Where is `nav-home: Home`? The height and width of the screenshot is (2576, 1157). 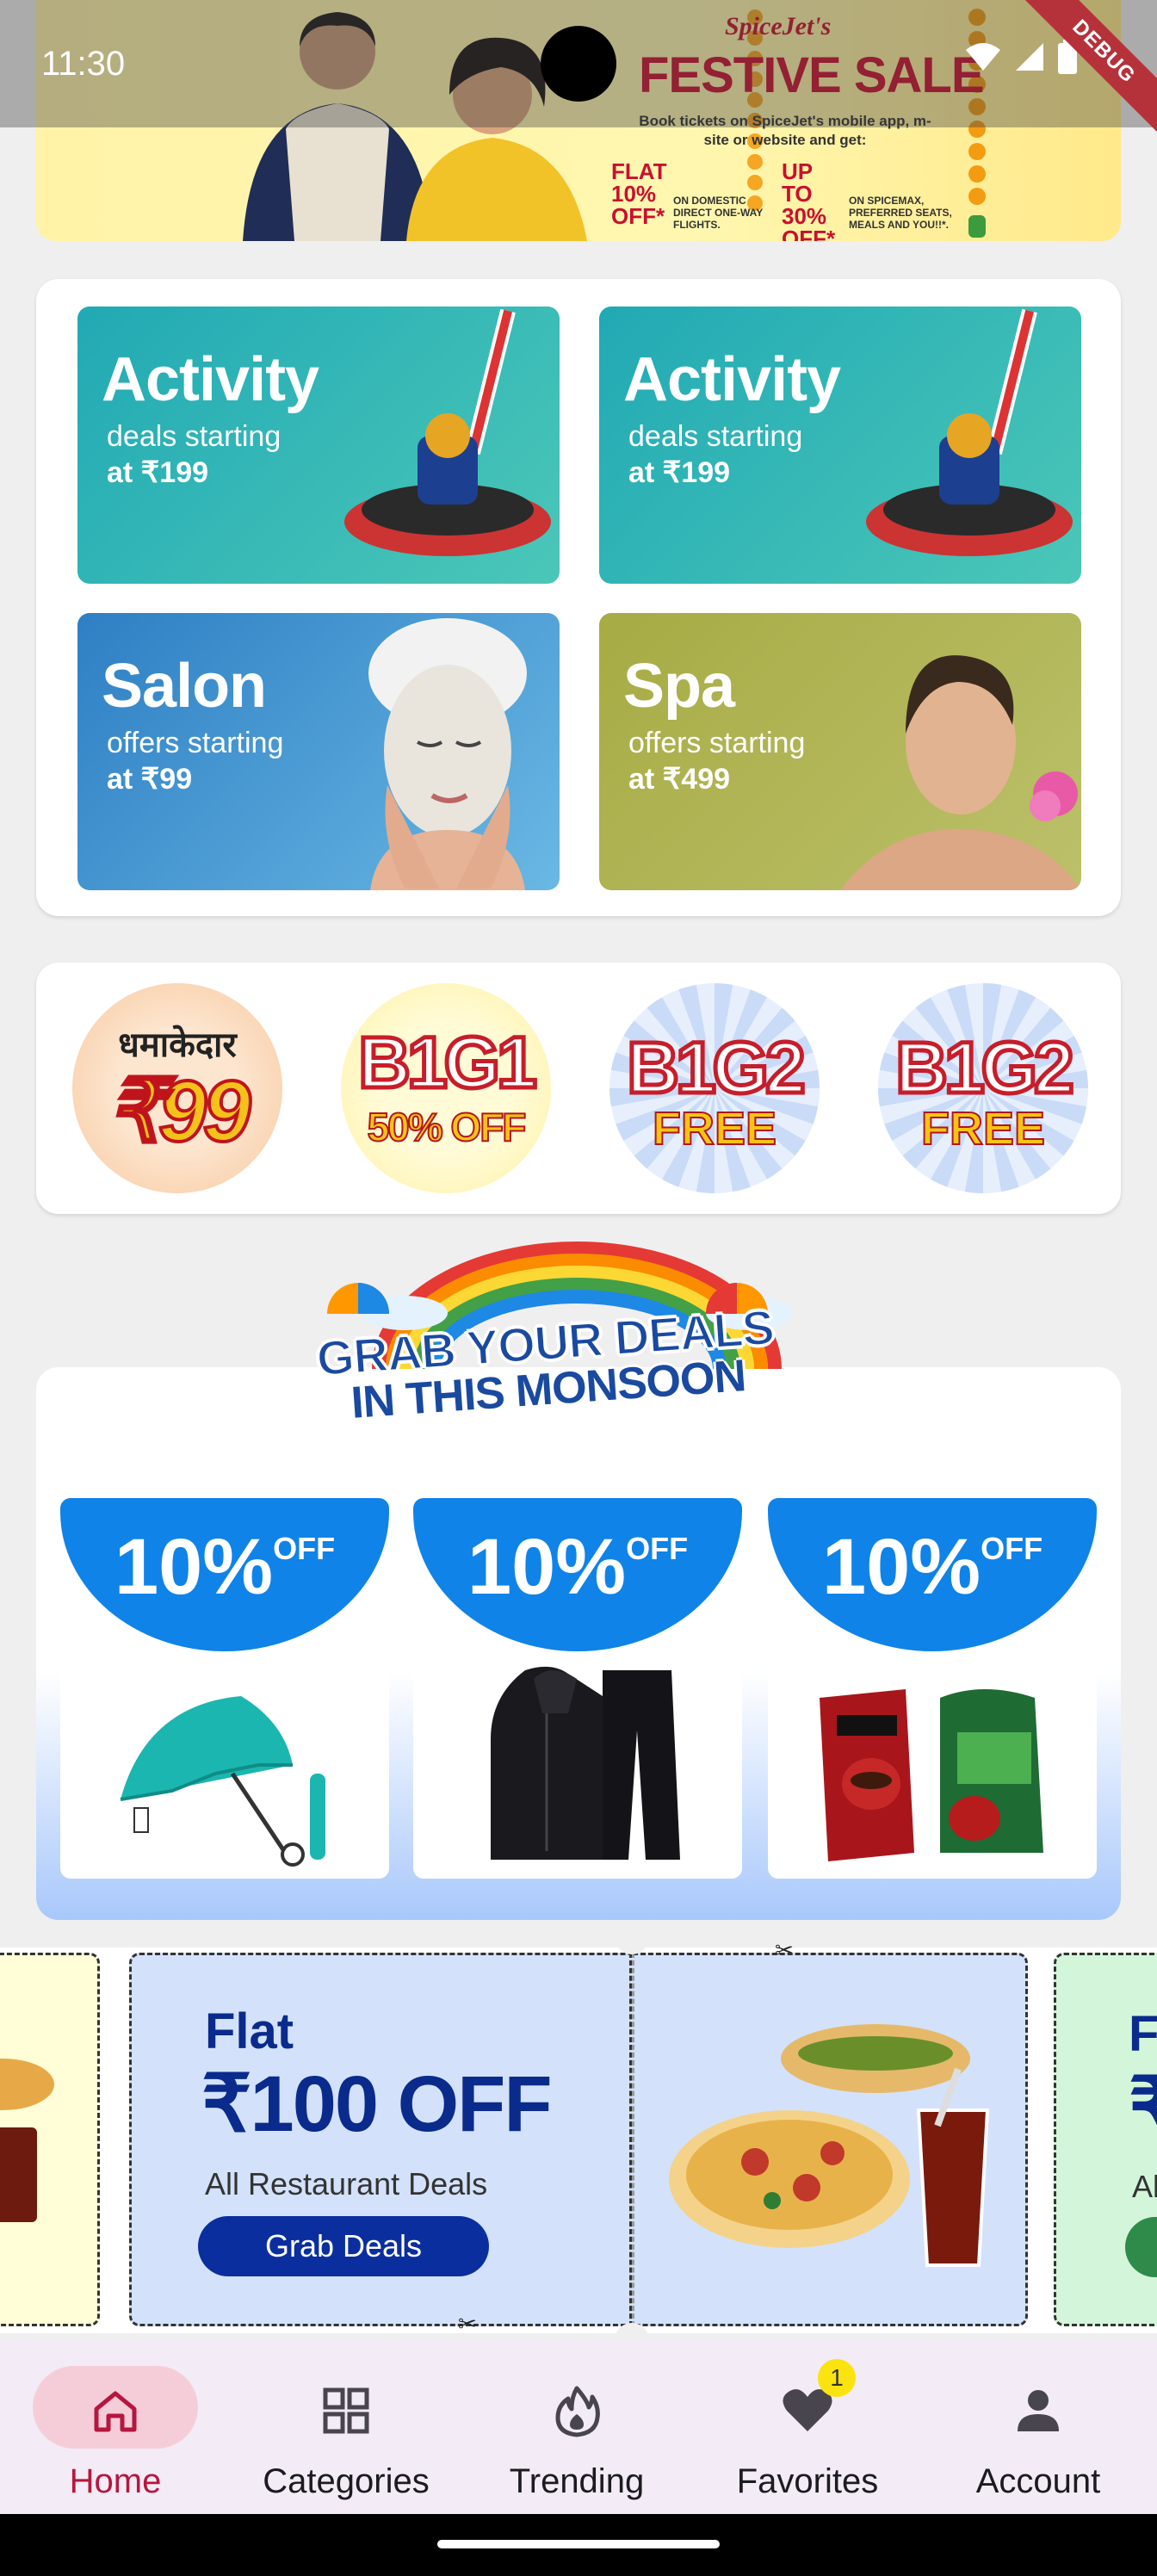 nav-home: Home is located at coordinates (115, 2426).